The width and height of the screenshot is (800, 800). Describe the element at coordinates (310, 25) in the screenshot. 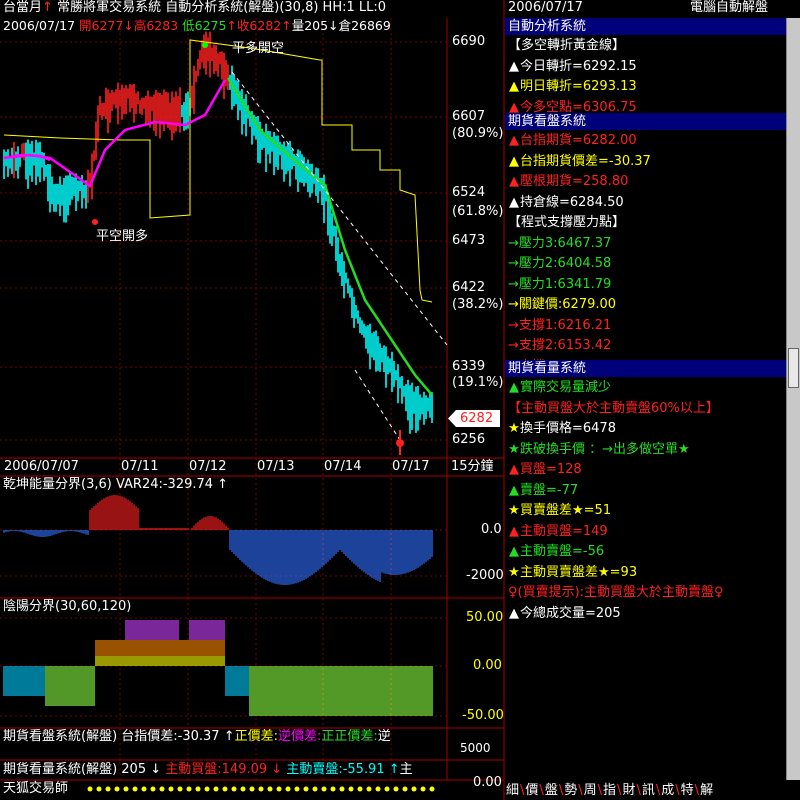

I see `volume-value: 量205` at that location.